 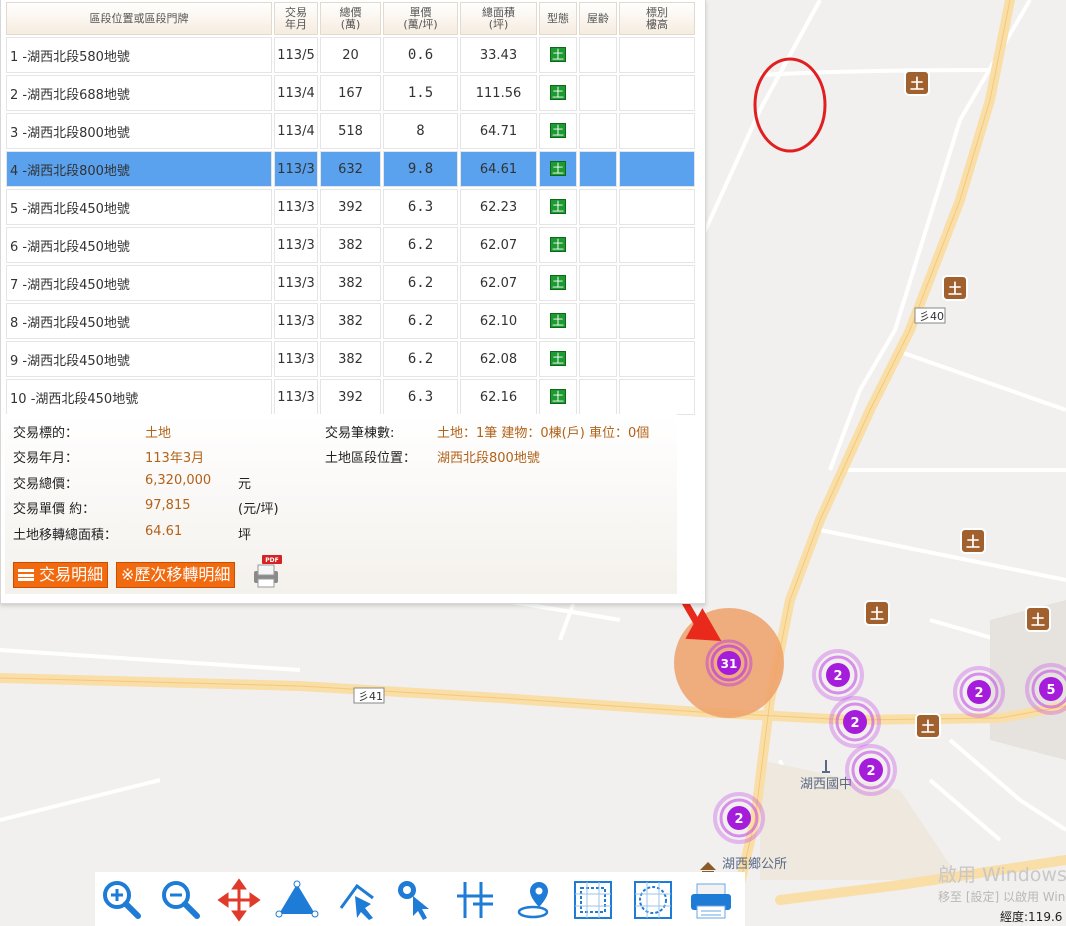 I want to click on col-header-address: 區段位置或區段門牌, so click(x=139, y=18).